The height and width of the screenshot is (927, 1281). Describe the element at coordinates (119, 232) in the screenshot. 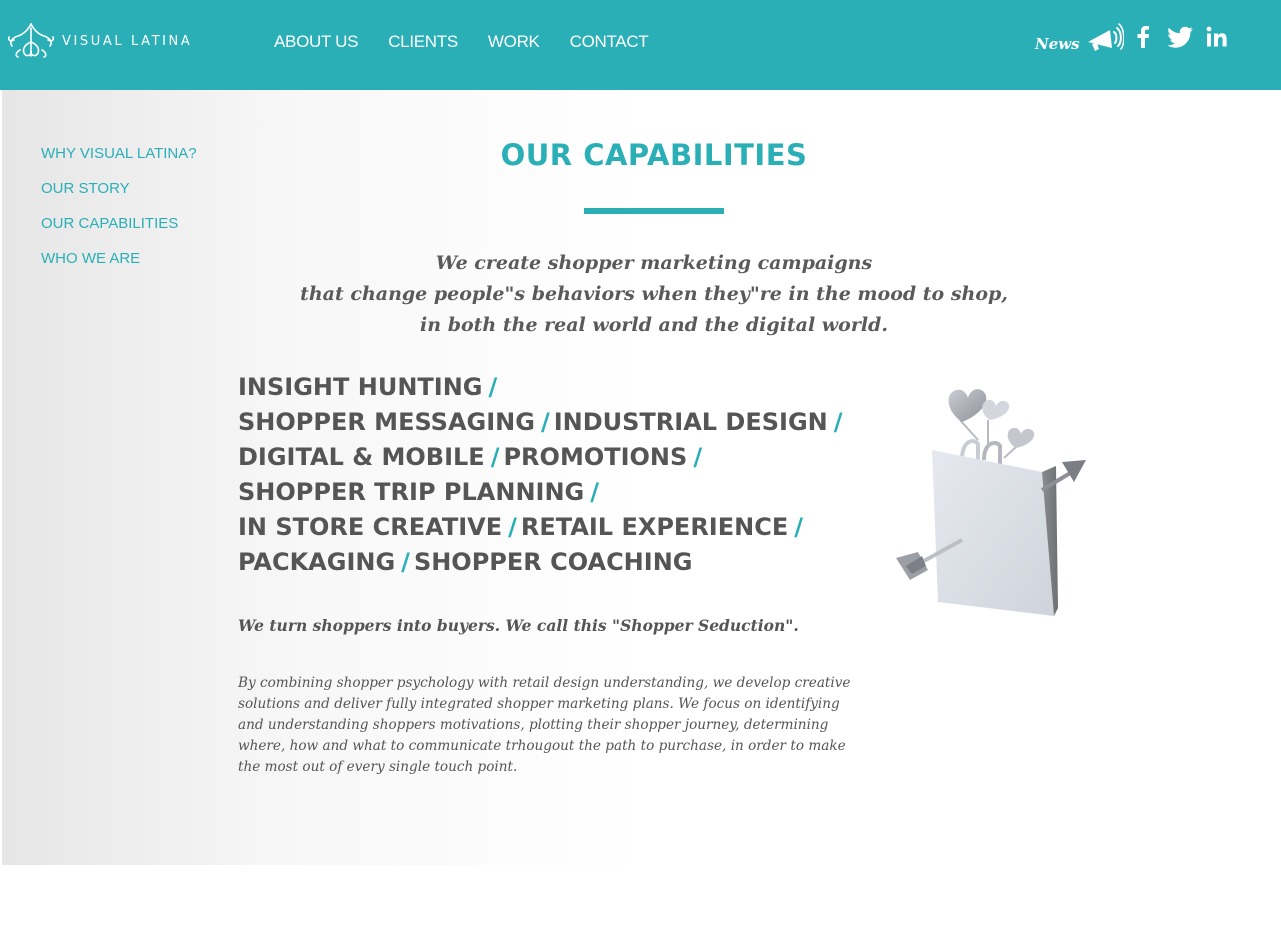

I see `sidebar-item-our-capabilities: OUR CAPABILITIES` at that location.